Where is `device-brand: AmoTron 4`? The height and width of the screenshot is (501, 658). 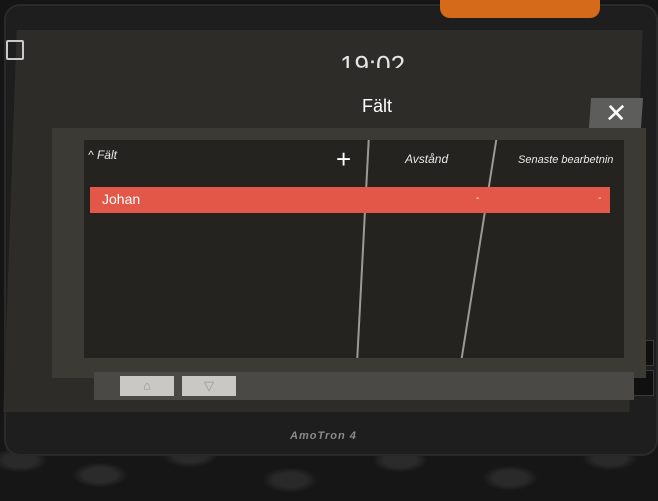 device-brand: AmoTron 4 is located at coordinates (323, 436).